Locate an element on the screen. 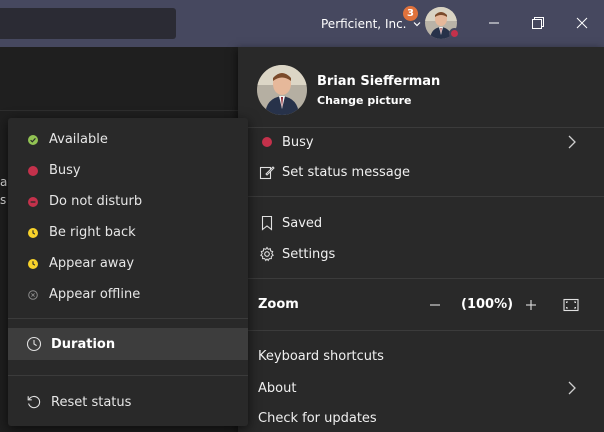  zoom-value: (100%) is located at coordinates (487, 304).